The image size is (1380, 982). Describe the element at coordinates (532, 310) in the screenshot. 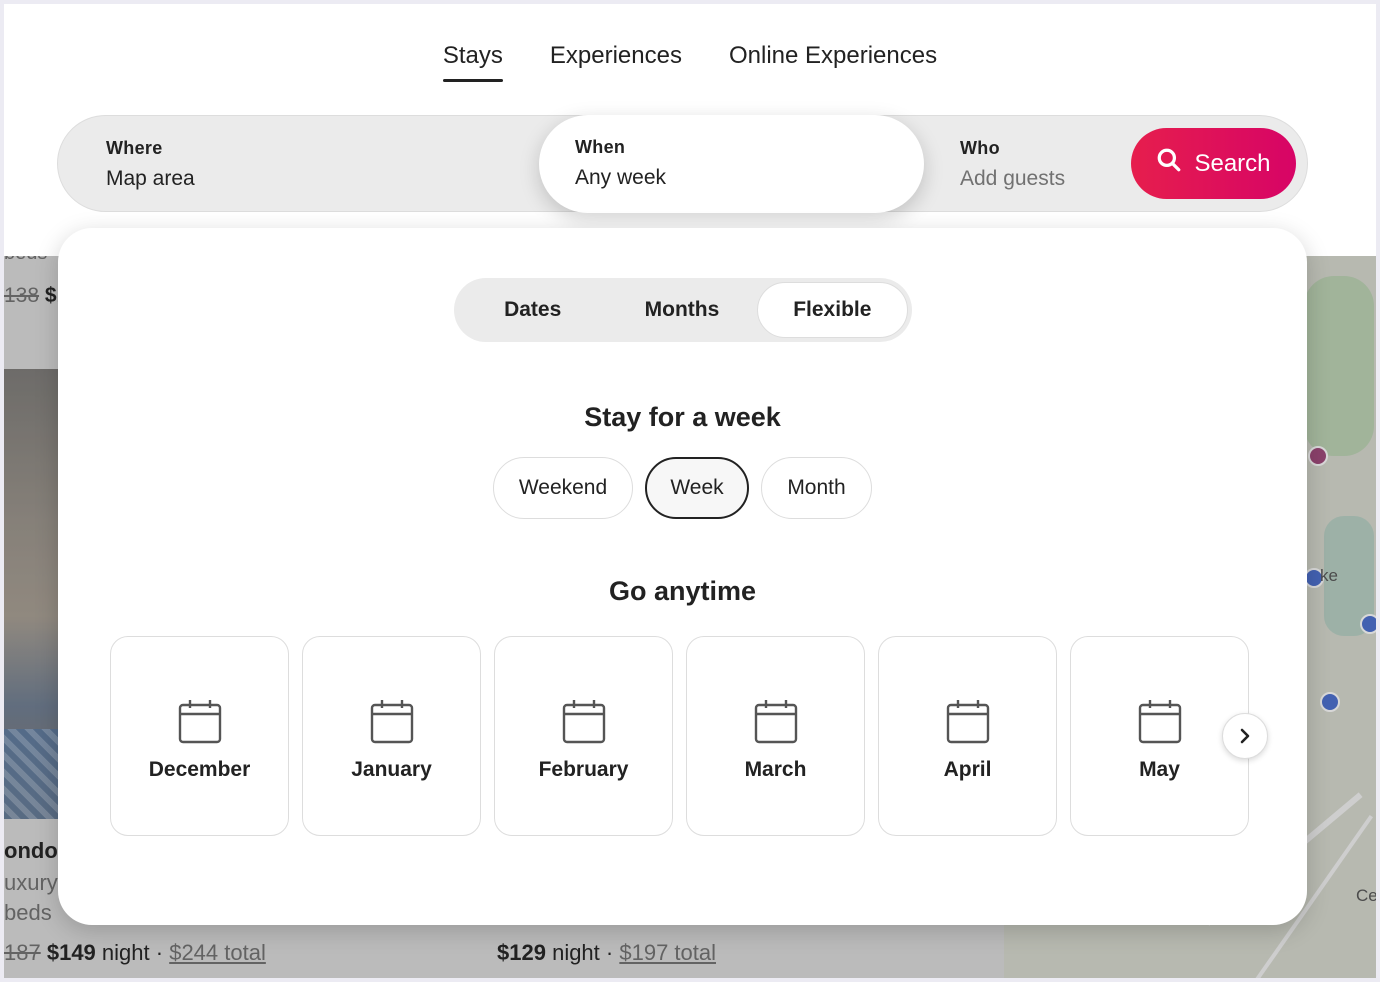

I see `mode-dates: Dates` at that location.